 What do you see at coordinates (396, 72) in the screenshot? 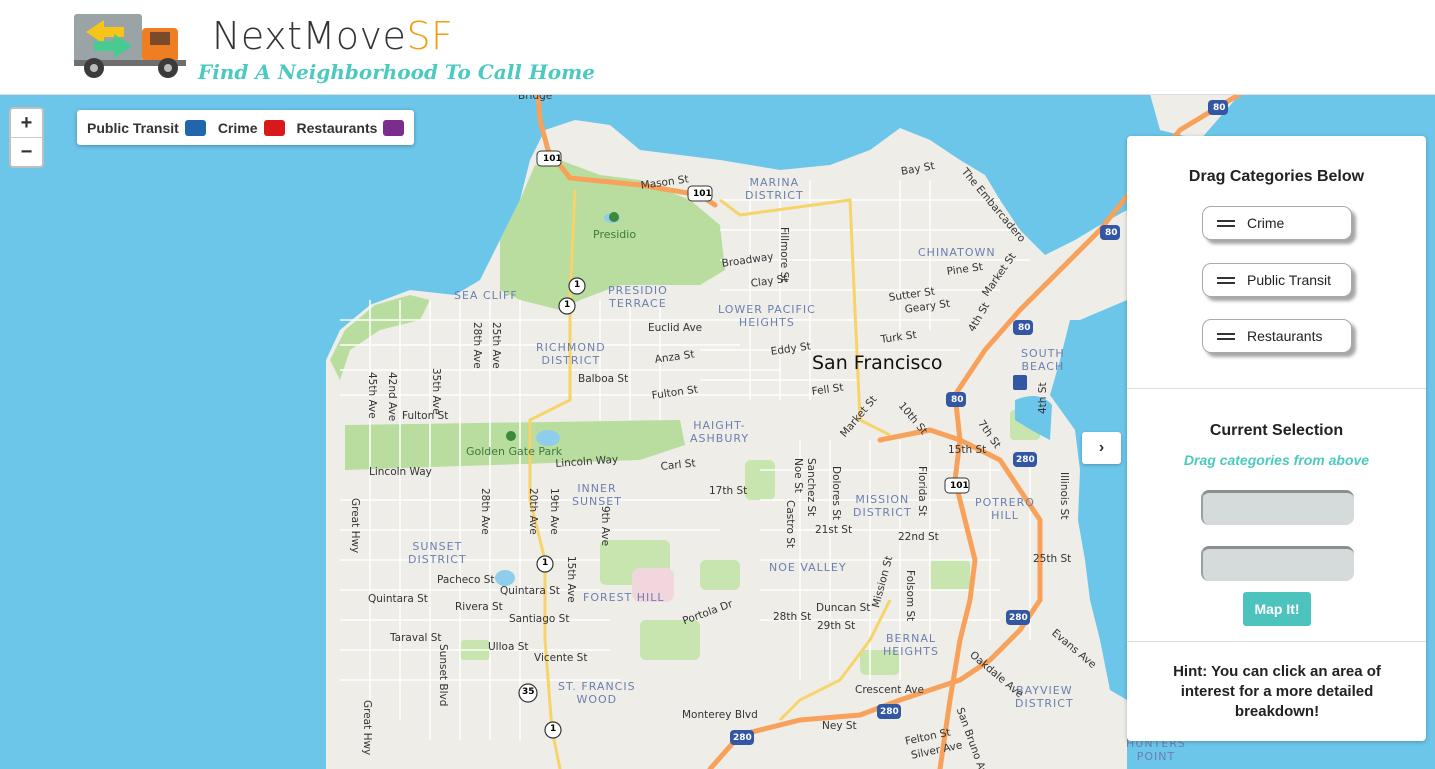
I see `app-tagline: Find A Neighborhood To Call Home` at bounding box center [396, 72].